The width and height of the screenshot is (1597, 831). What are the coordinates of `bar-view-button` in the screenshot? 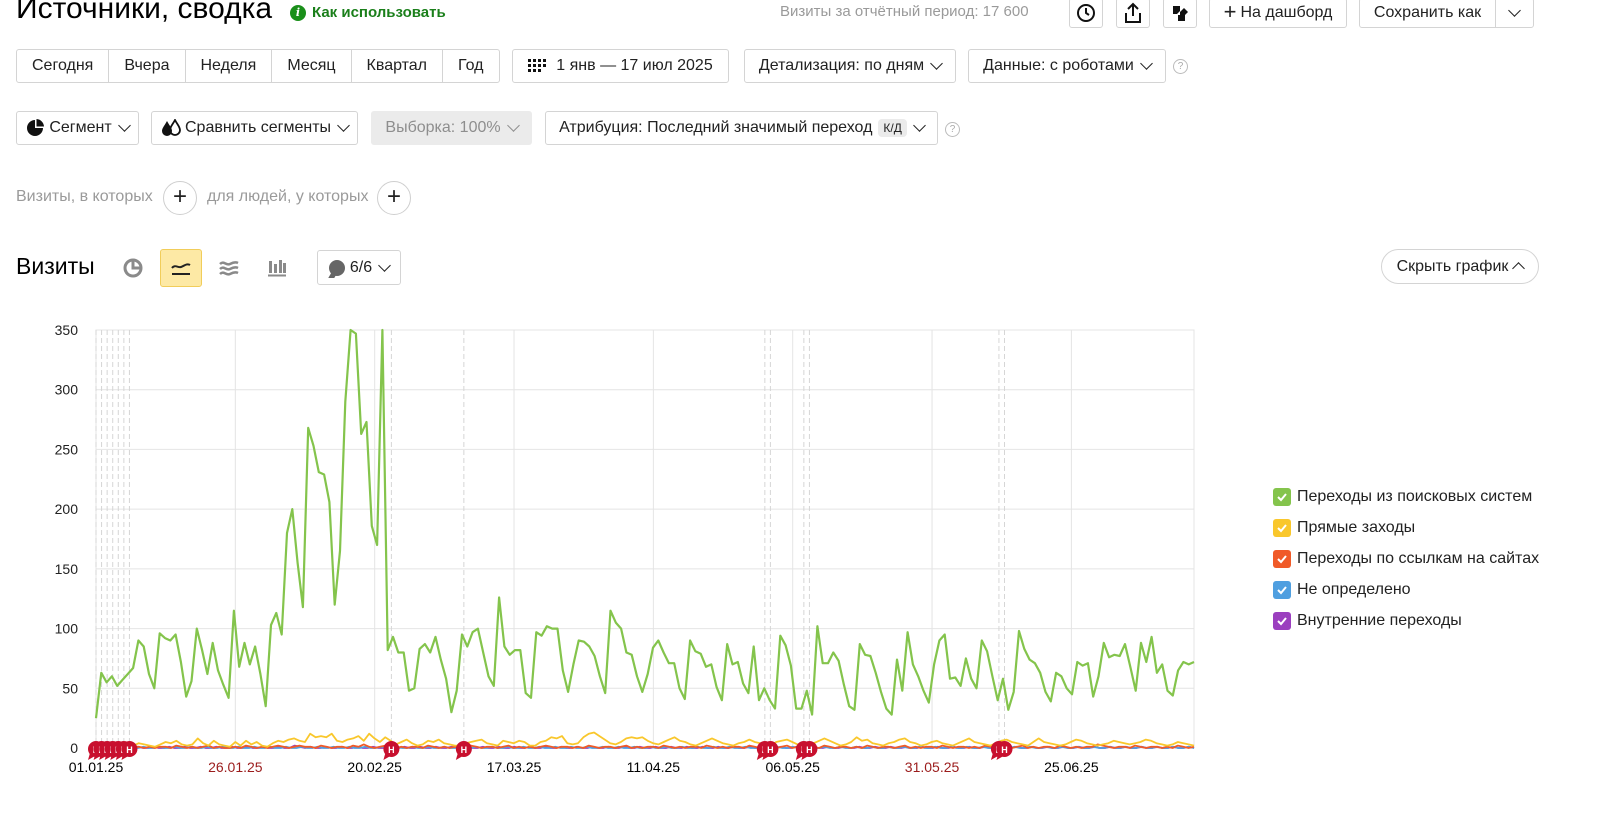 It's located at (277, 268).